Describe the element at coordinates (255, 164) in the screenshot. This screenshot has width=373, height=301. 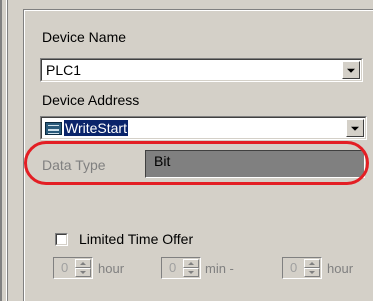
I see `data-type-field: Bit` at that location.